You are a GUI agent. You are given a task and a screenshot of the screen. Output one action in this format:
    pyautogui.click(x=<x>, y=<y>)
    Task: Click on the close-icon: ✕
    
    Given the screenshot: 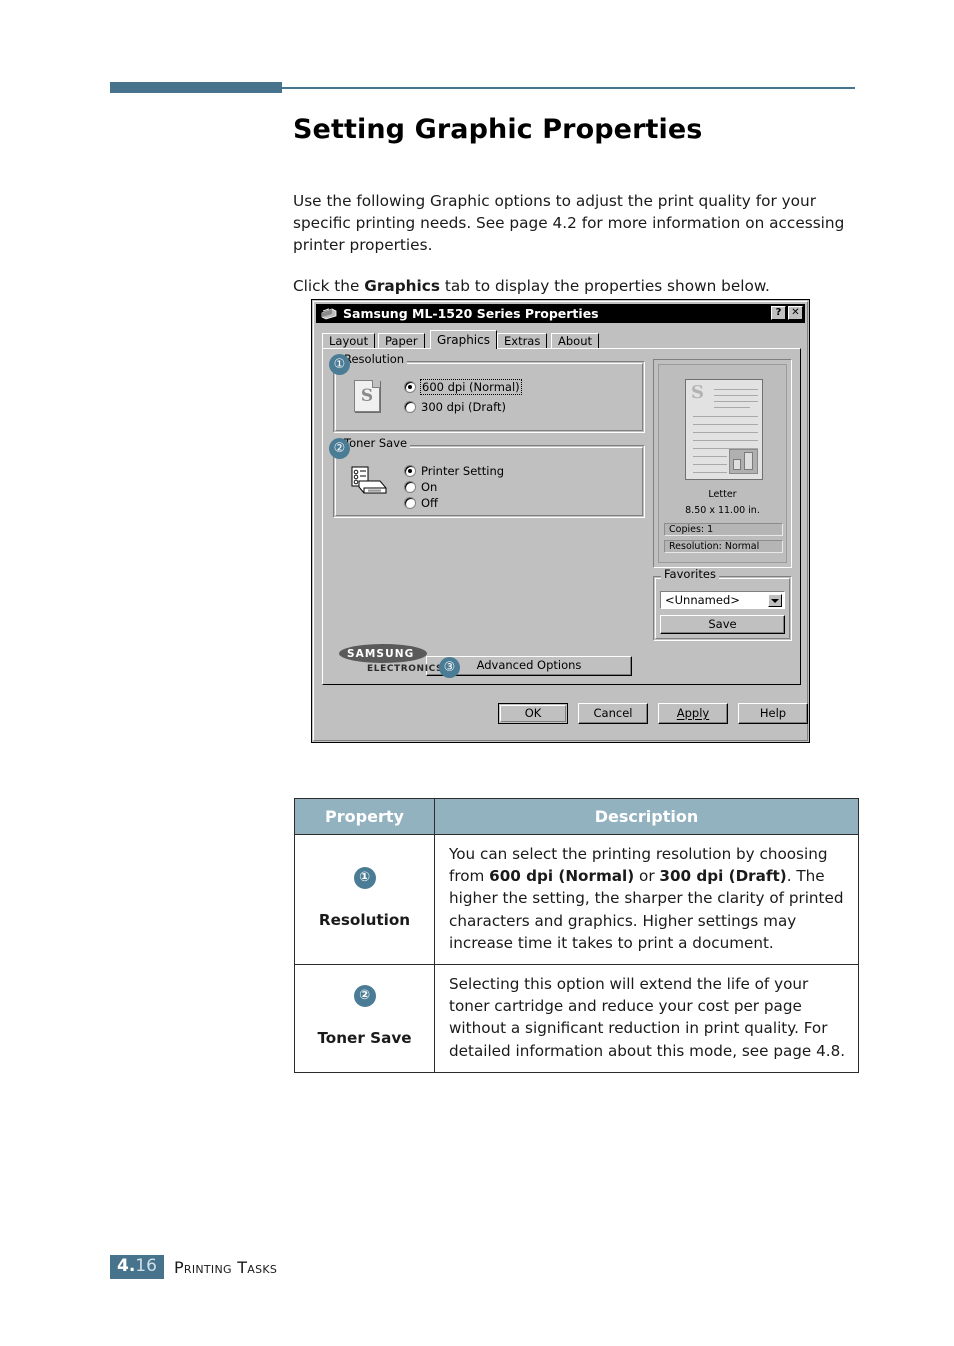 What is the action you would take?
    pyautogui.click(x=795, y=313)
    